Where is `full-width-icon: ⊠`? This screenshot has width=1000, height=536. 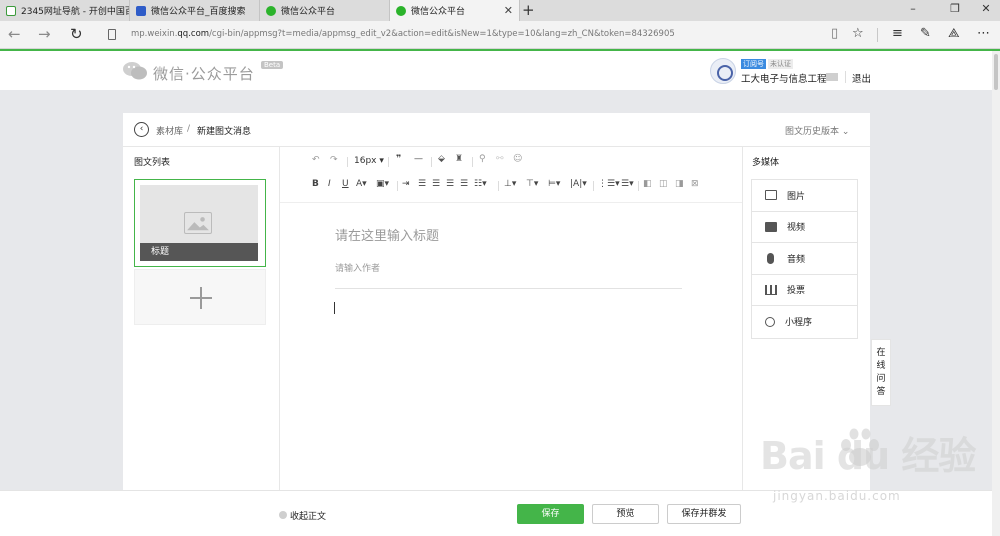
full-width-icon: ⊠ is located at coordinates (695, 184).